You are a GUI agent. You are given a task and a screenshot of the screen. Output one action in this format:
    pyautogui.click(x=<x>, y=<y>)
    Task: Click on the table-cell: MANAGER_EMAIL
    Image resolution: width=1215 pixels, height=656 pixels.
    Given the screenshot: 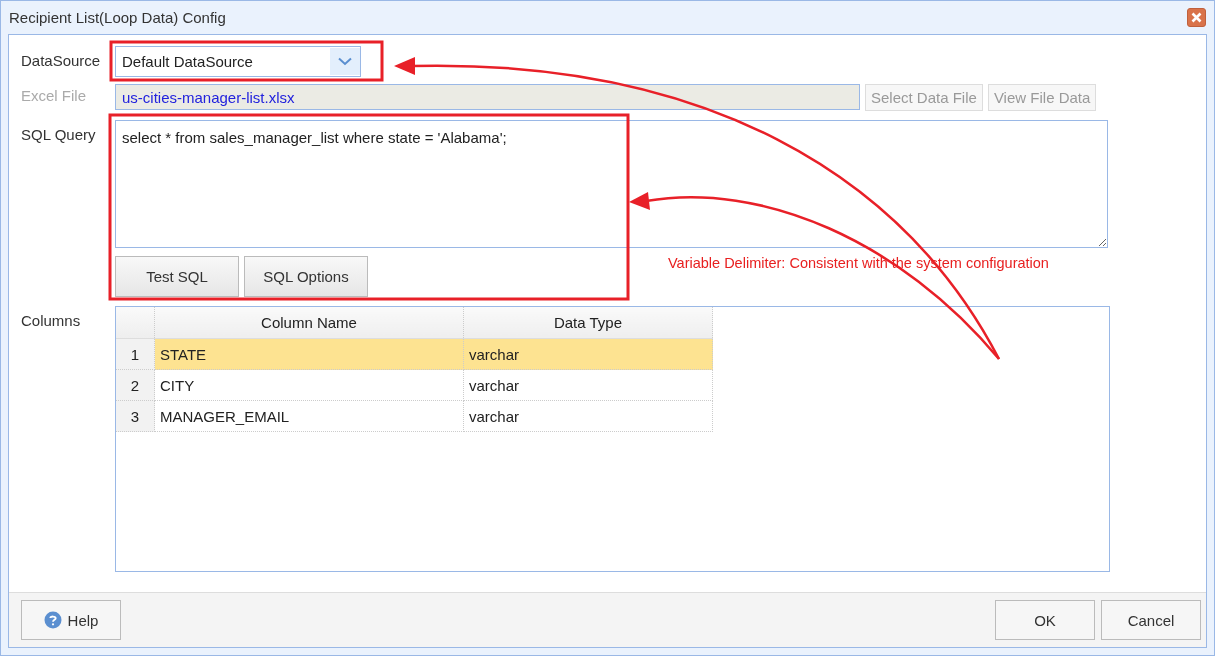 What is the action you would take?
    pyautogui.click(x=309, y=416)
    